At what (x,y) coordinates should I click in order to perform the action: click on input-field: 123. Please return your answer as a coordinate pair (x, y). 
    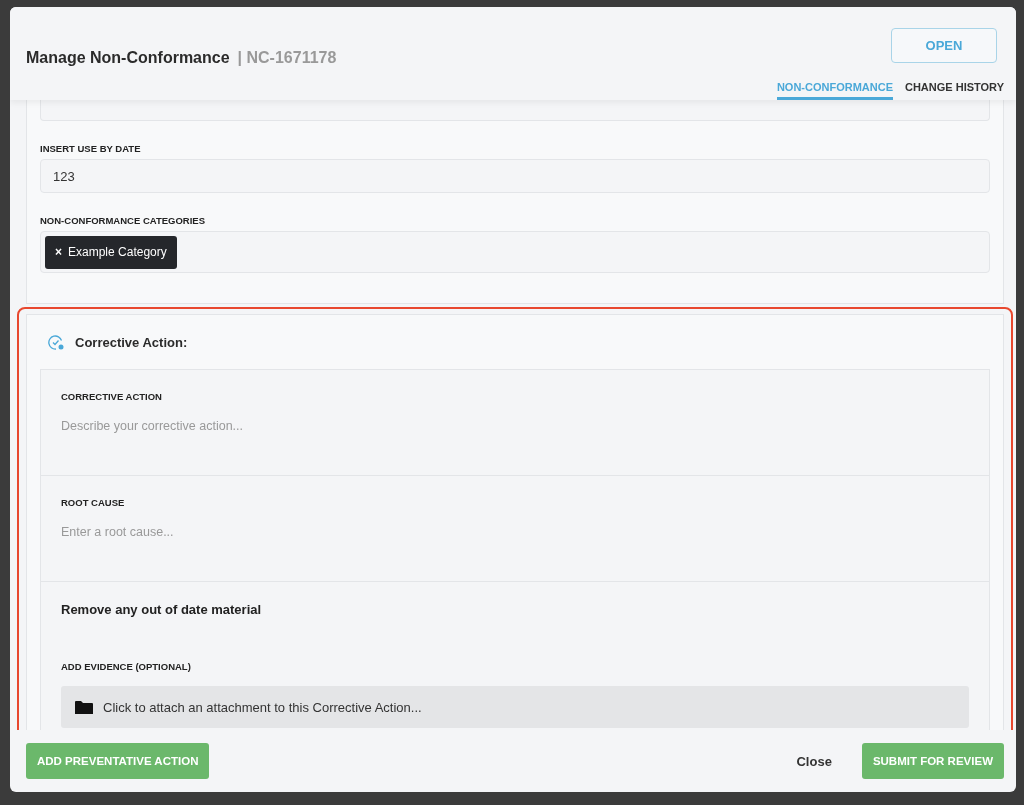
    Looking at the image, I should click on (515, 176).